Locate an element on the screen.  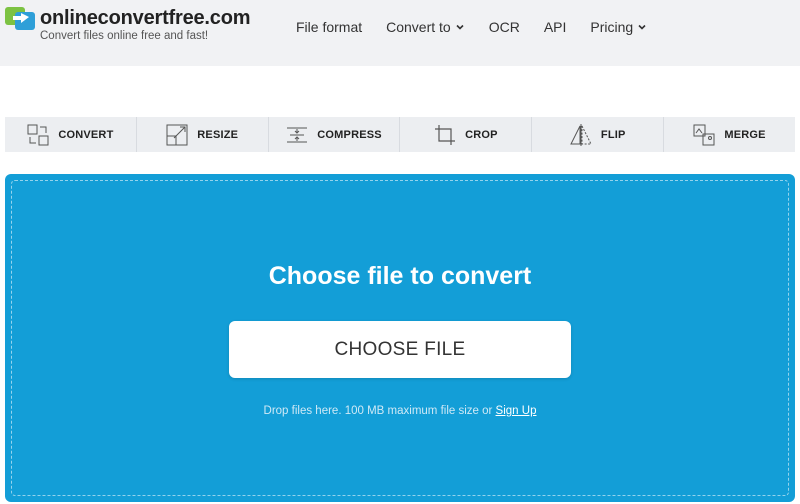
nav-file-format-label: File format is located at coordinates (329, 27).